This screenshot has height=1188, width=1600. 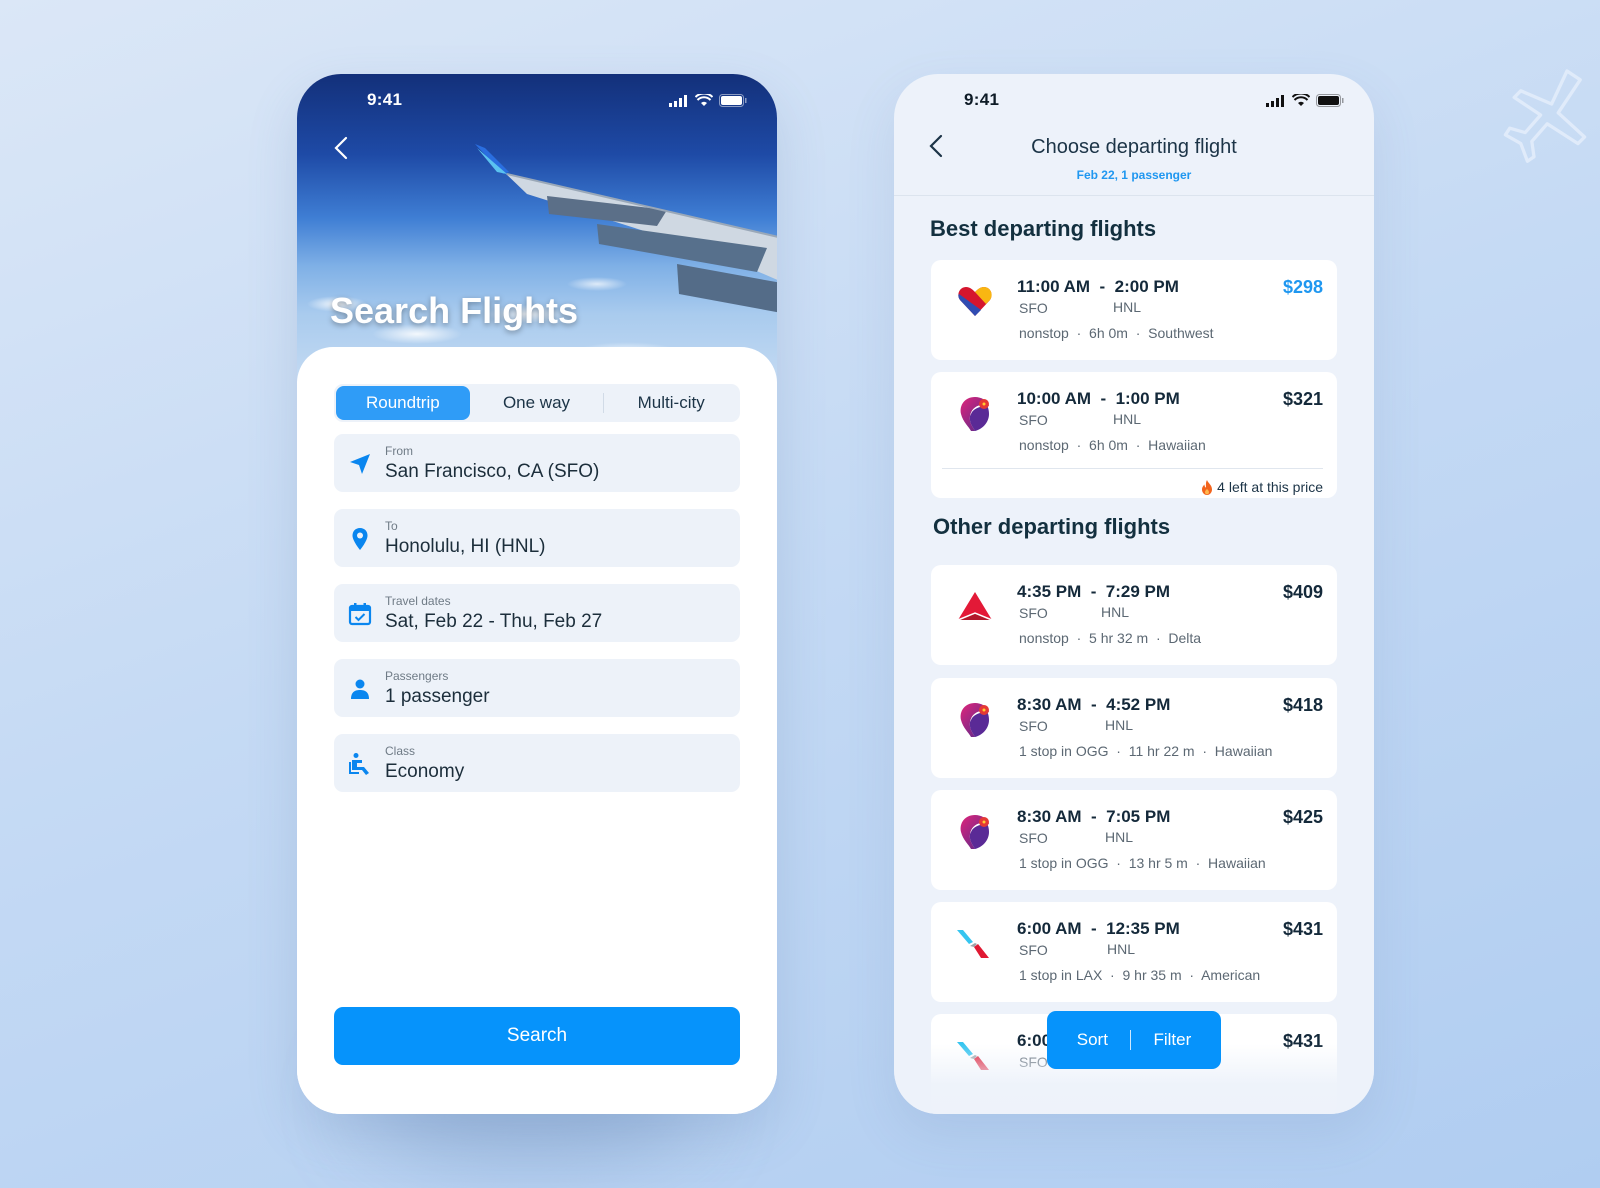 What do you see at coordinates (1094, 816) in the screenshot?
I see `flight-times: 8:30 AM - 7:05 PM` at bounding box center [1094, 816].